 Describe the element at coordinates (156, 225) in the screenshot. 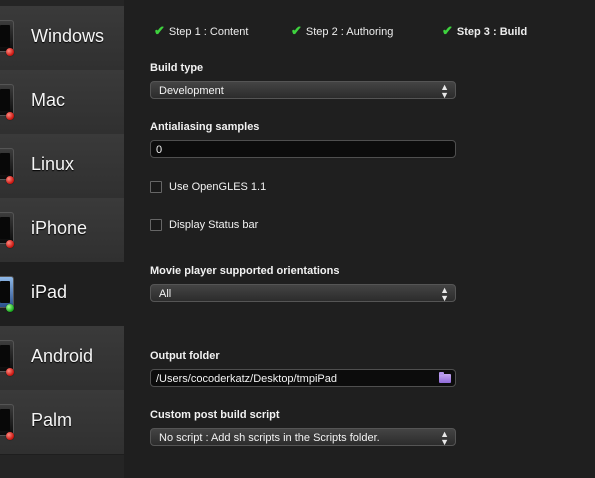

I see `display-status-bar-checkbox` at that location.